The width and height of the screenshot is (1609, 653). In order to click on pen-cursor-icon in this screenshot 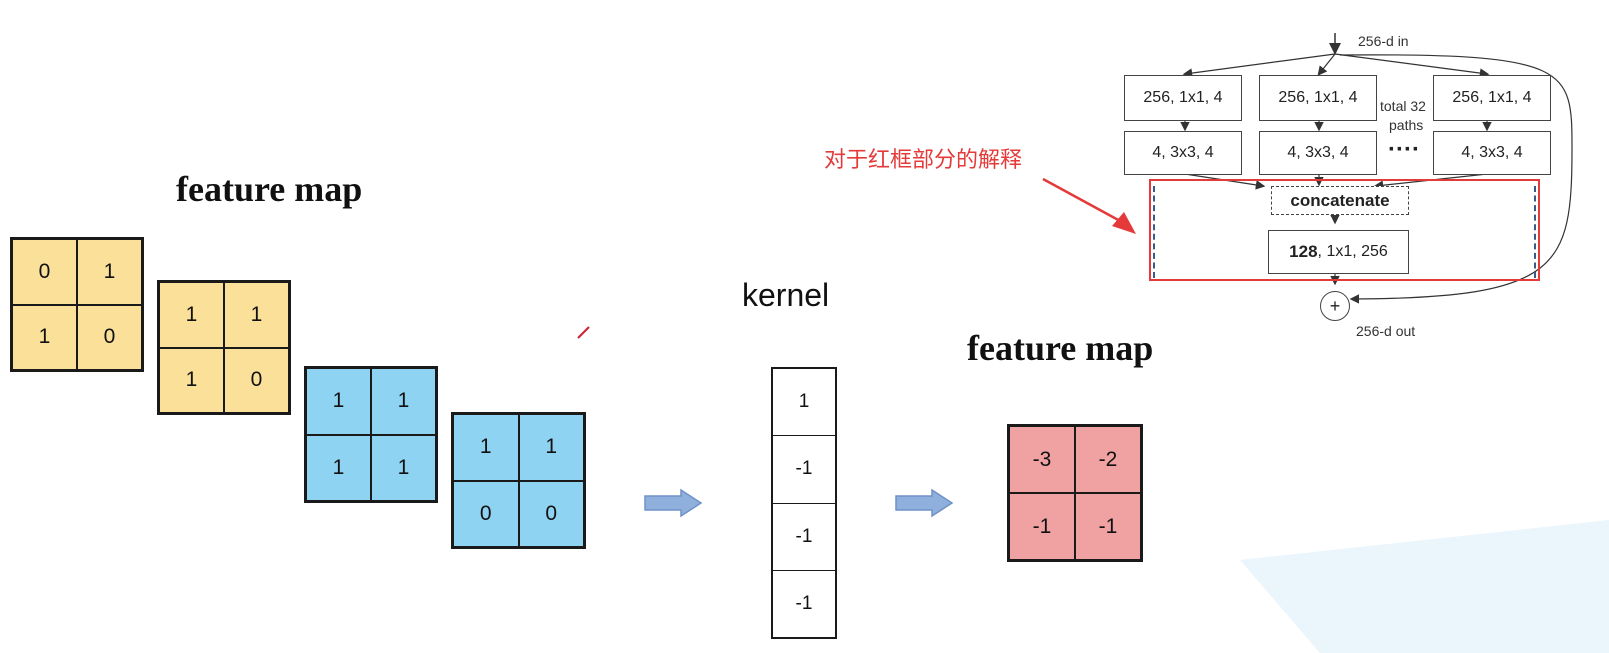, I will do `click(583, 332)`.